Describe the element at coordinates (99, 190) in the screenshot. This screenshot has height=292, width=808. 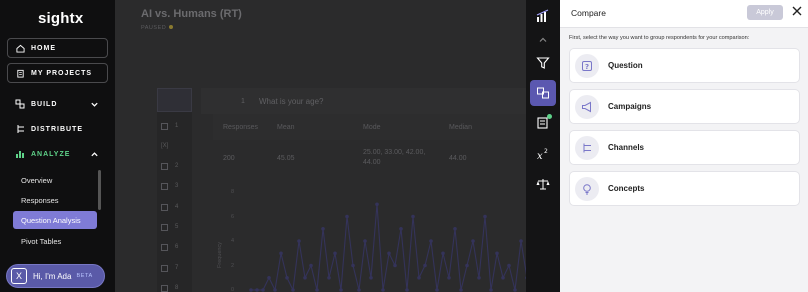
I see `sidebar-scrollbar` at that location.